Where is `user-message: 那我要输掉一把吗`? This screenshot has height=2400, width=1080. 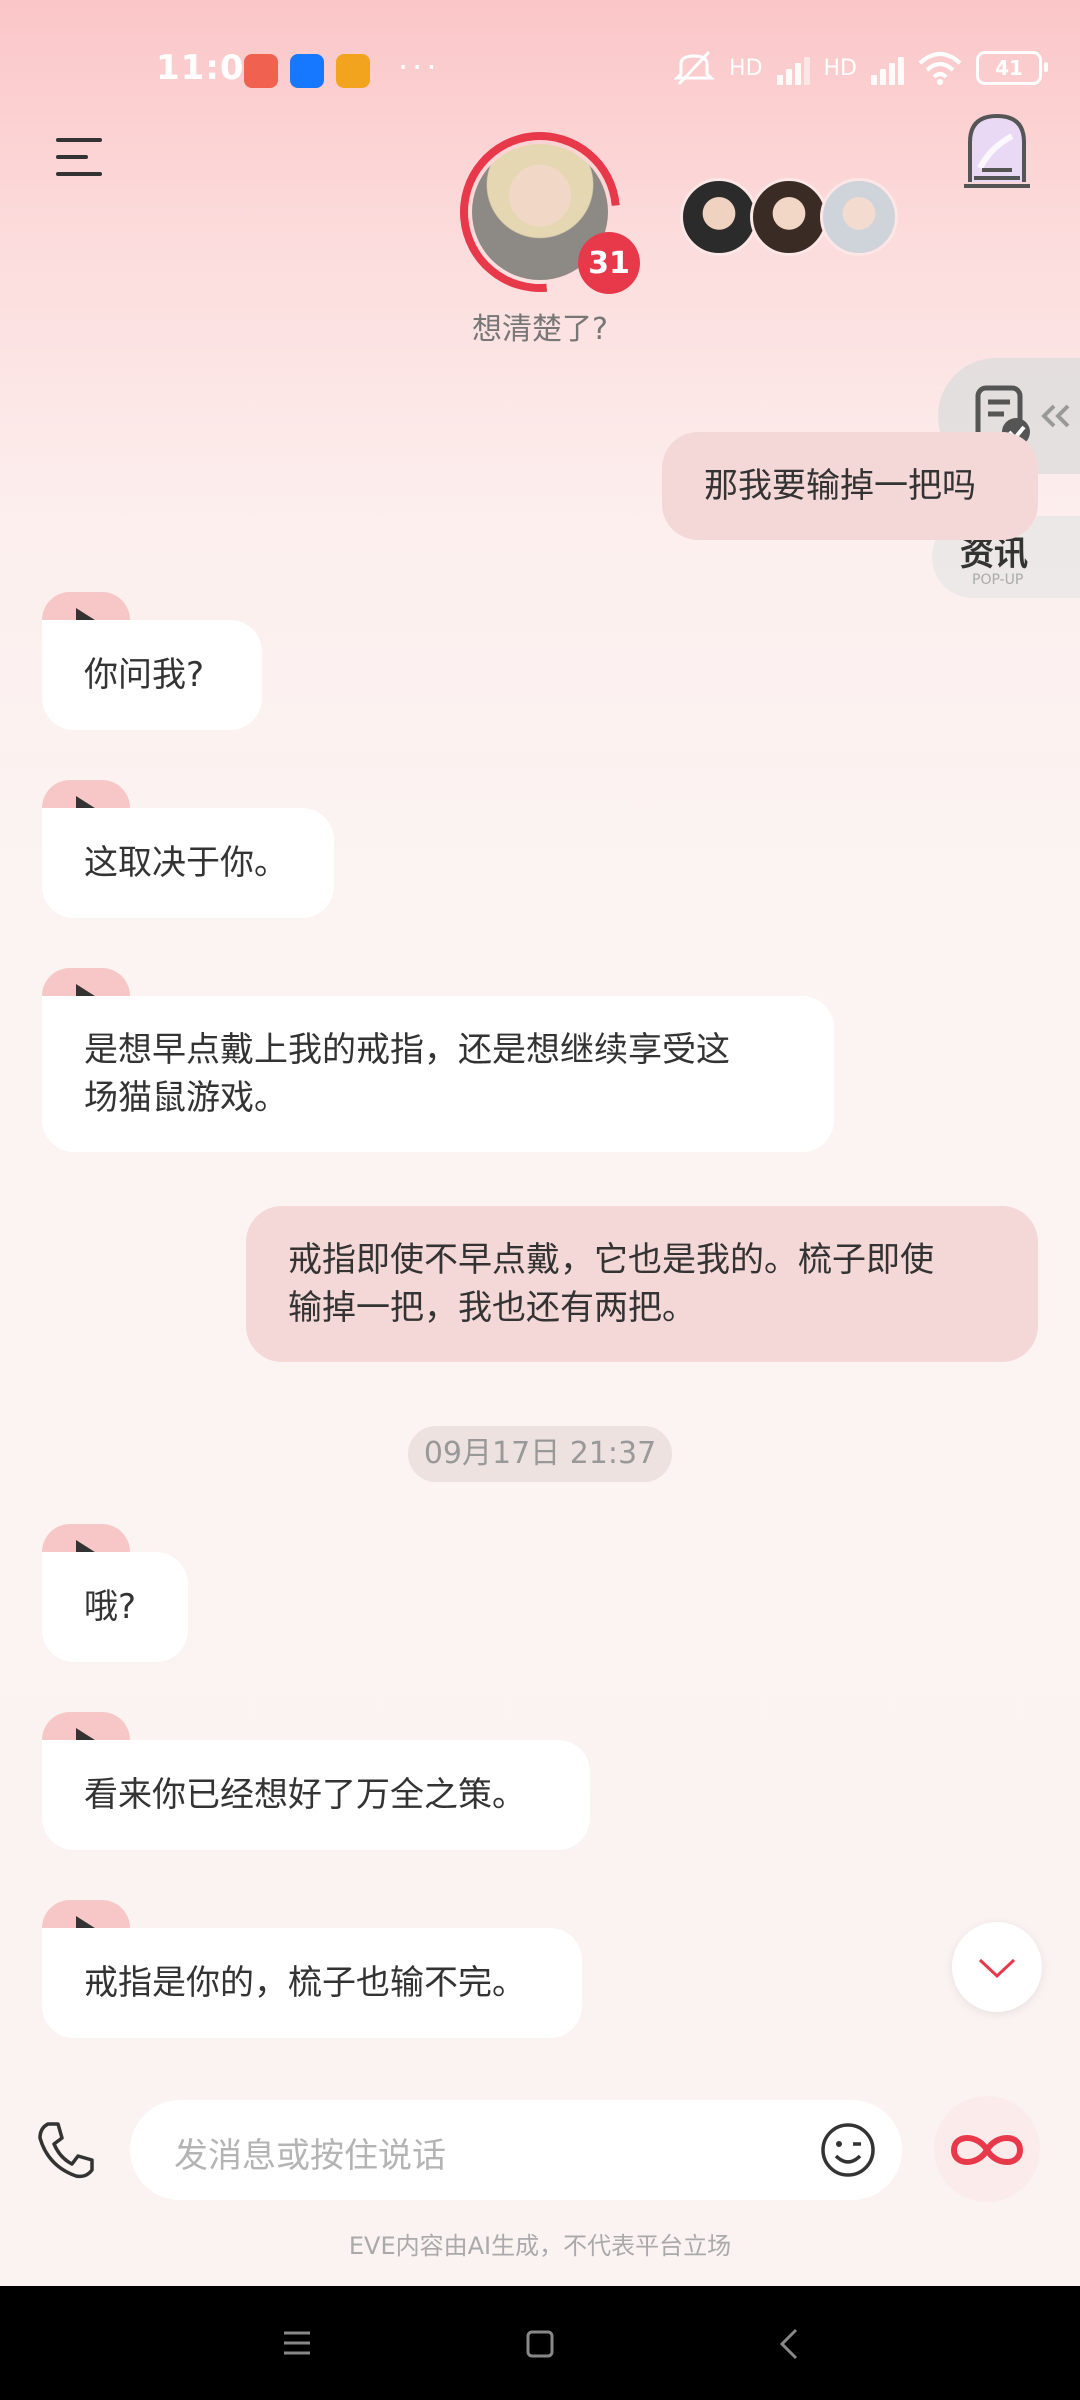 user-message: 那我要输掉一把吗 is located at coordinates (850, 486).